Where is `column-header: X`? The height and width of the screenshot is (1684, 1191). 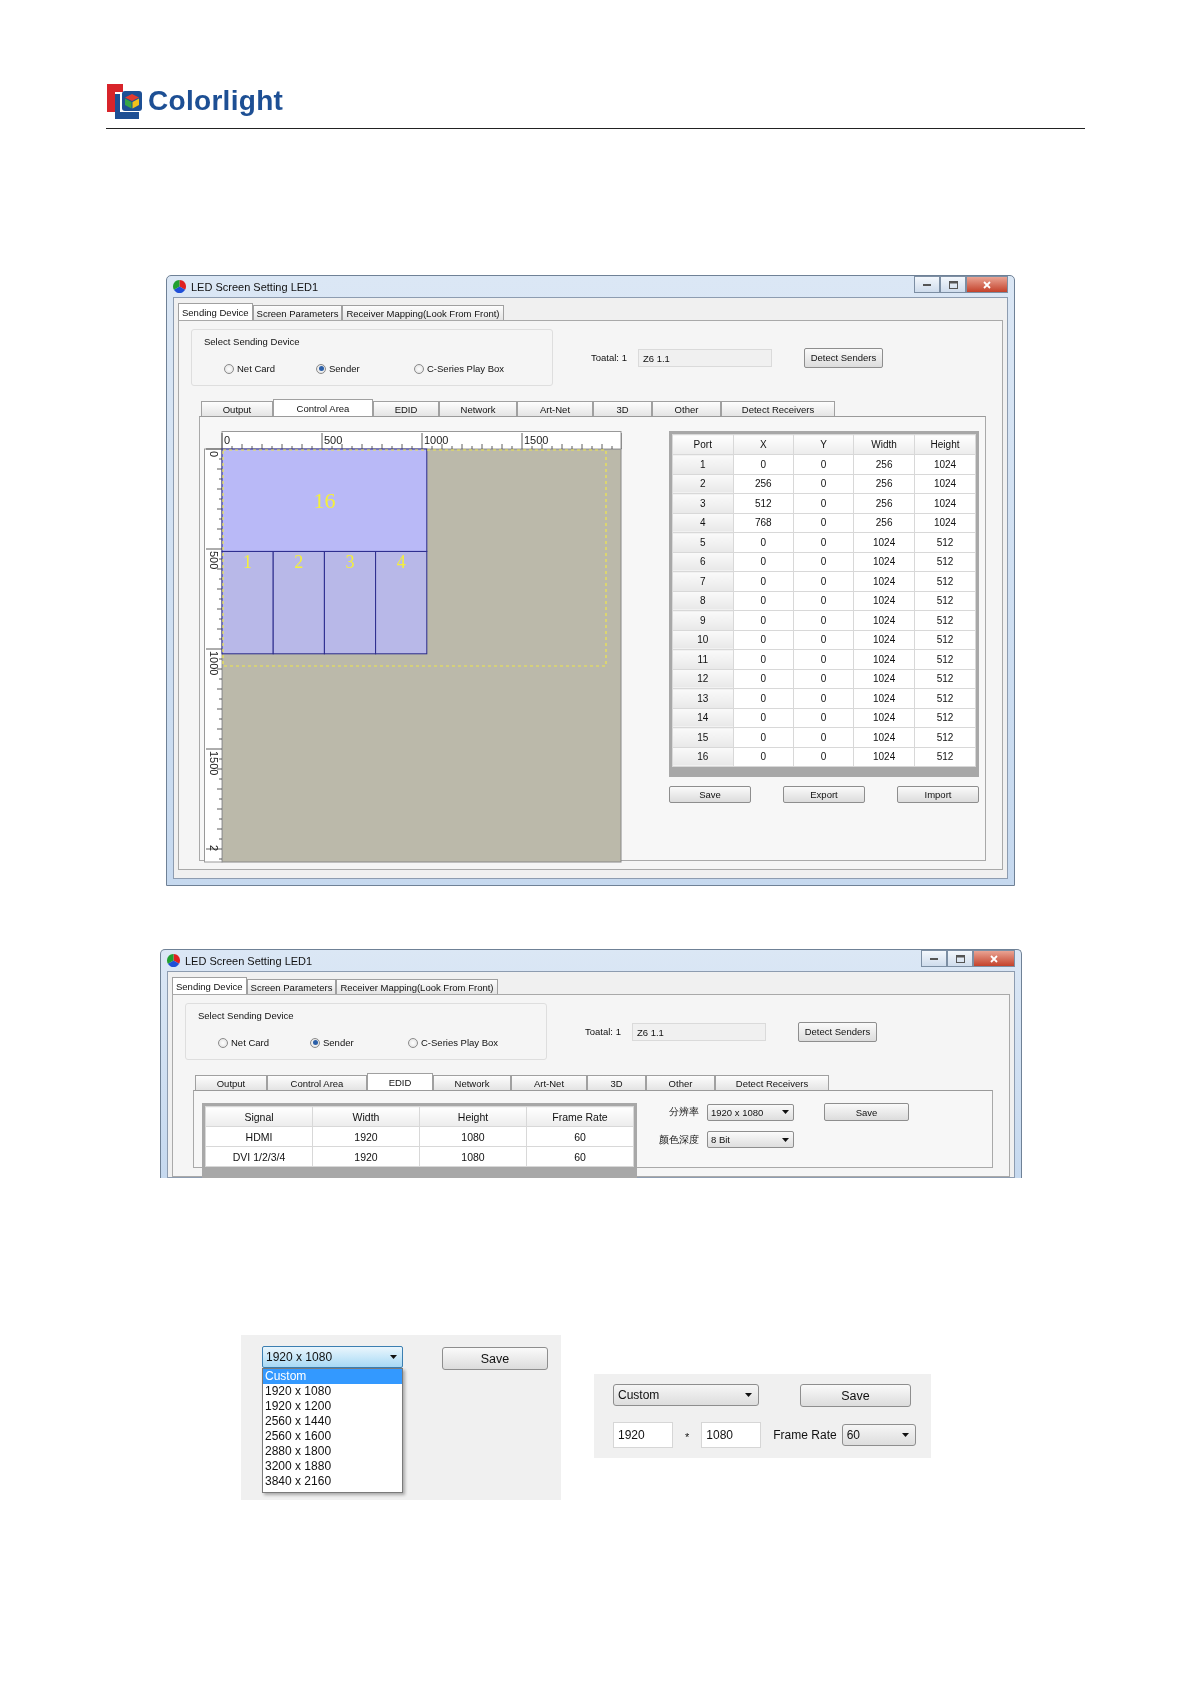
column-header: X is located at coordinates (763, 444).